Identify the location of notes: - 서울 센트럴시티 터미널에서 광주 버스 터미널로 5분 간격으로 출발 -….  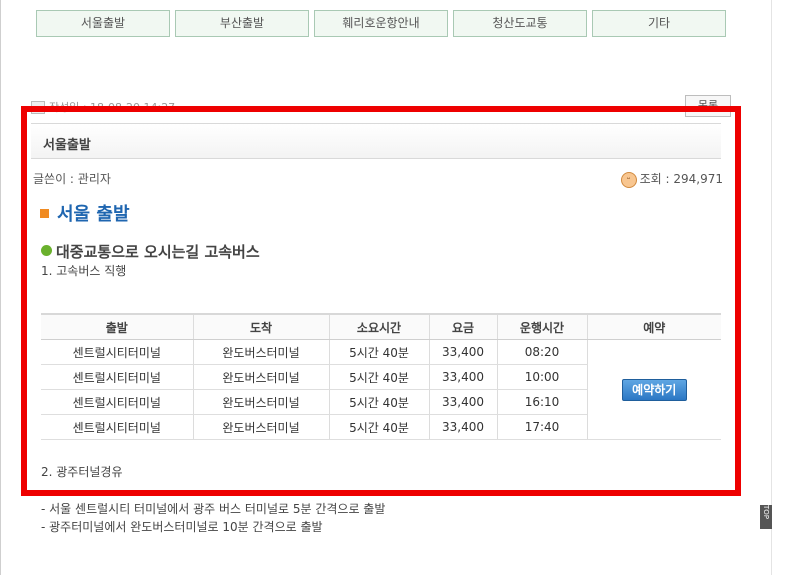
(213, 518).